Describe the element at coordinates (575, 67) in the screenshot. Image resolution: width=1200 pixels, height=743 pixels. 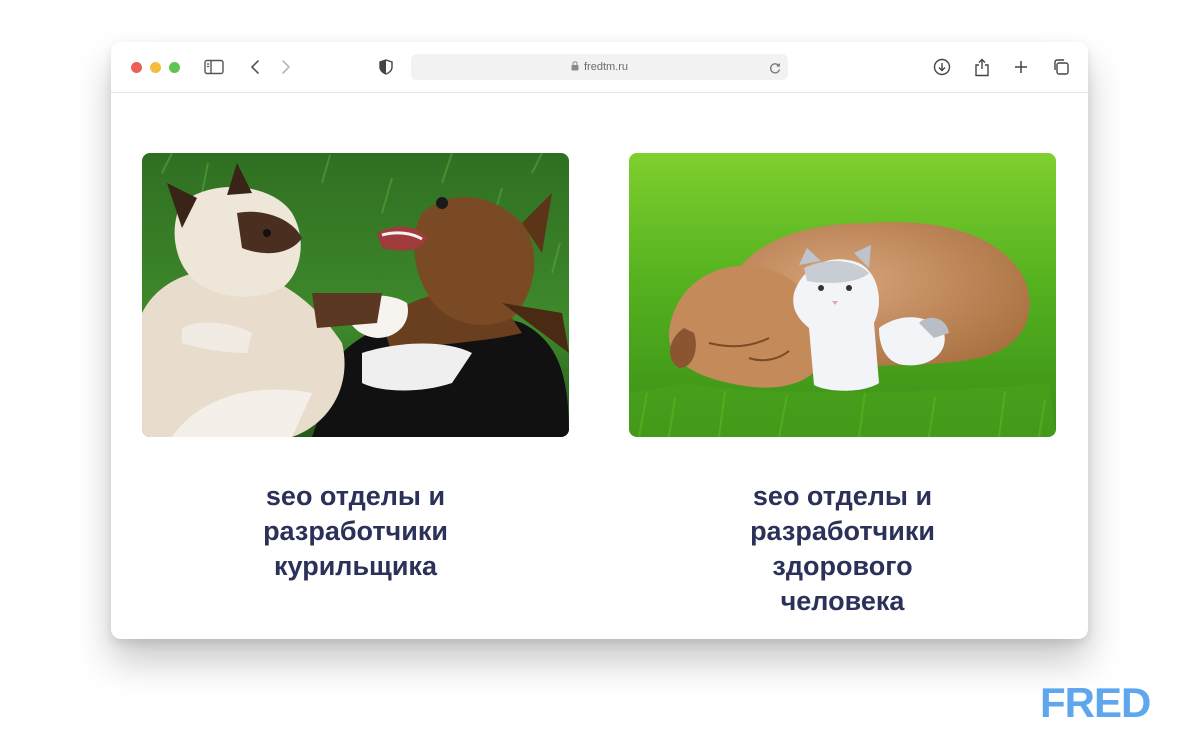
I see `lock-icon` at that location.